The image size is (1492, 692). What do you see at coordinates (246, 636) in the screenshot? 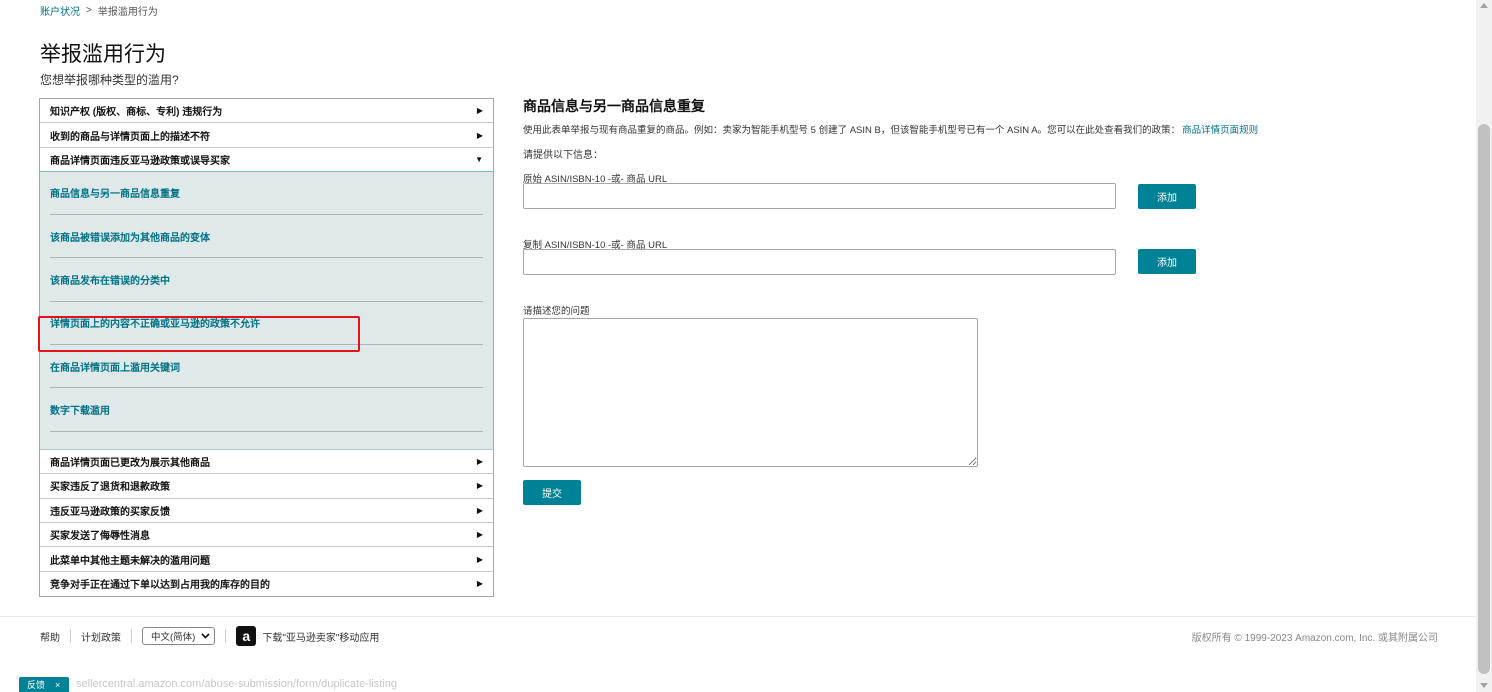
I see `amazon-a-icon: a` at bounding box center [246, 636].